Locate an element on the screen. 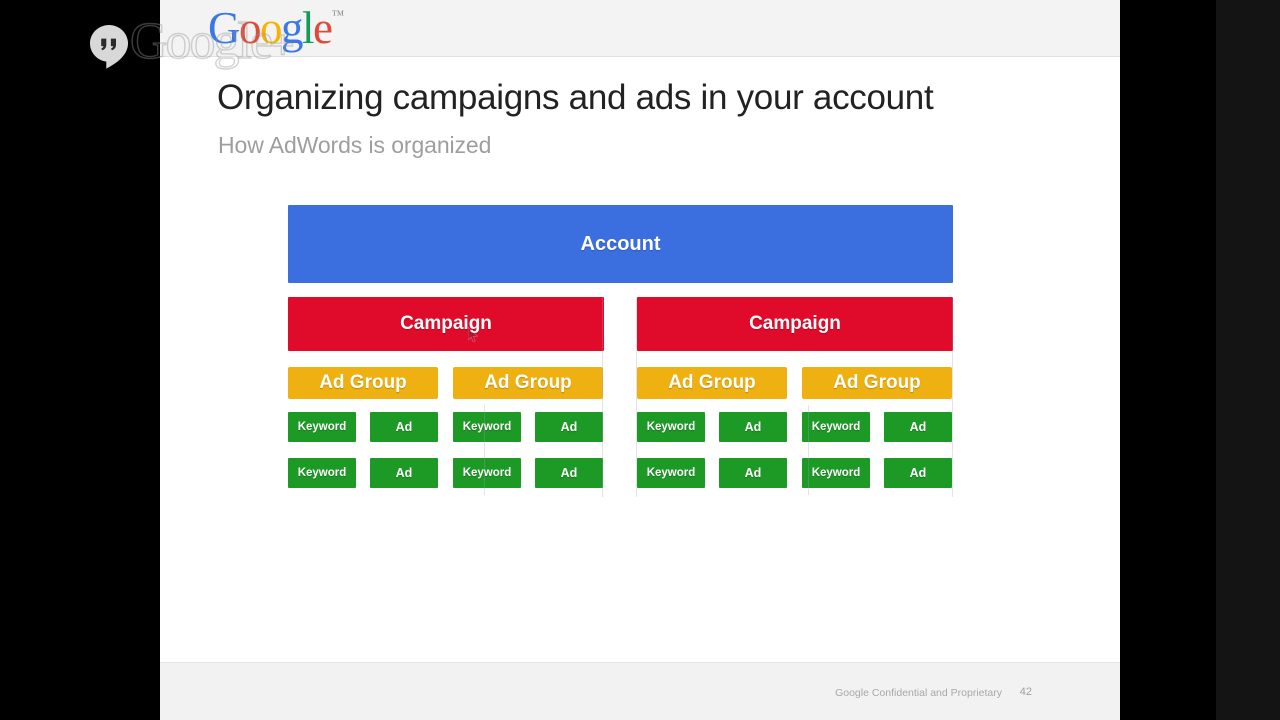 The width and height of the screenshot is (1280, 720). logo-letter-o1: o is located at coordinates (250, 28).